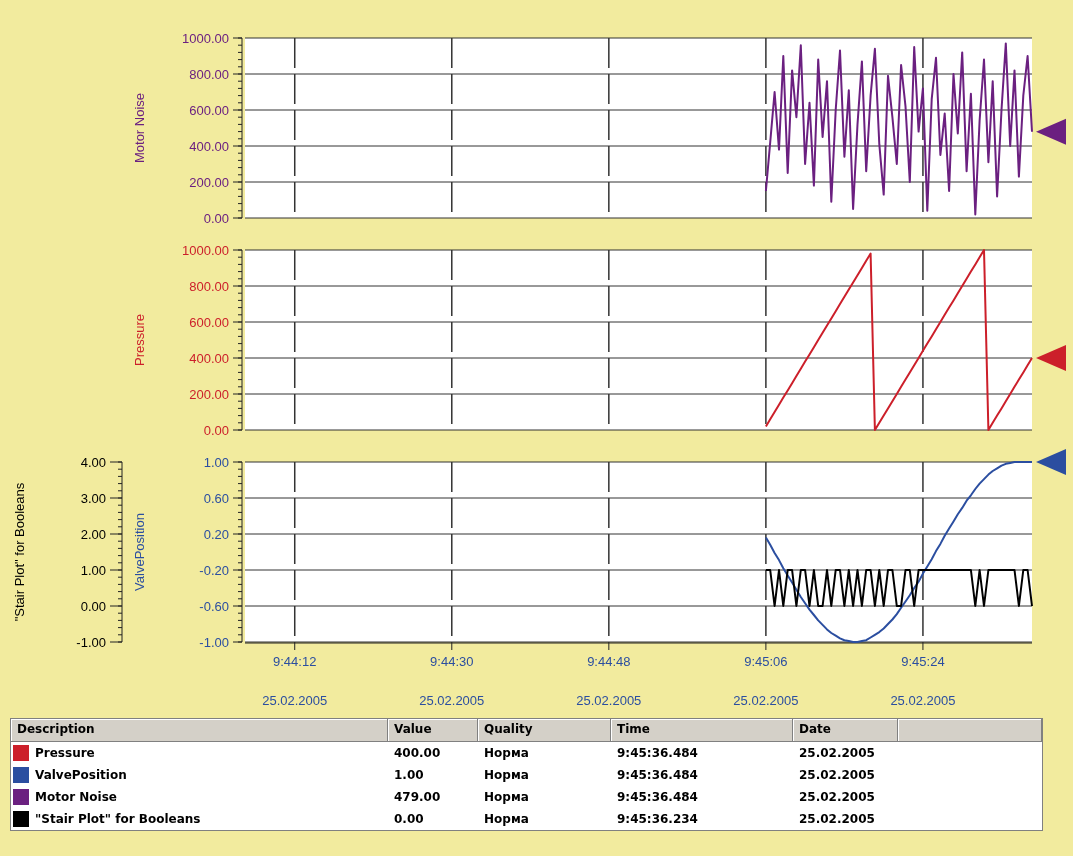  I want to click on tick-label: -0.20, so click(214, 570).